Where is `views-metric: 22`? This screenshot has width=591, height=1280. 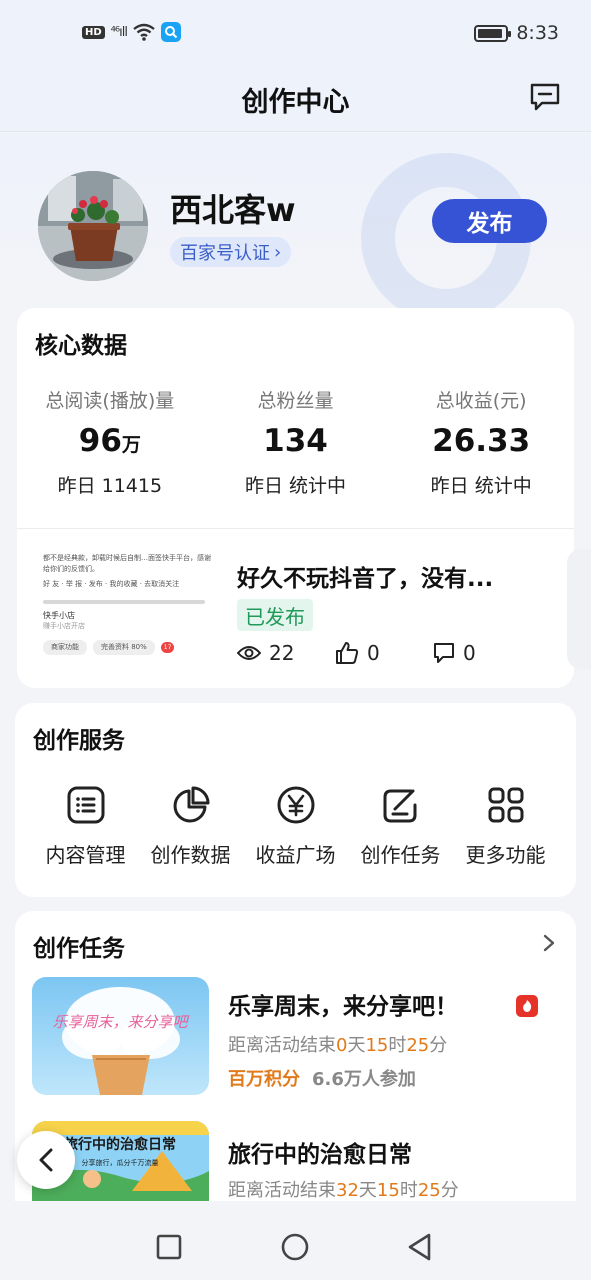
views-metric: 22 is located at coordinates (286, 653).